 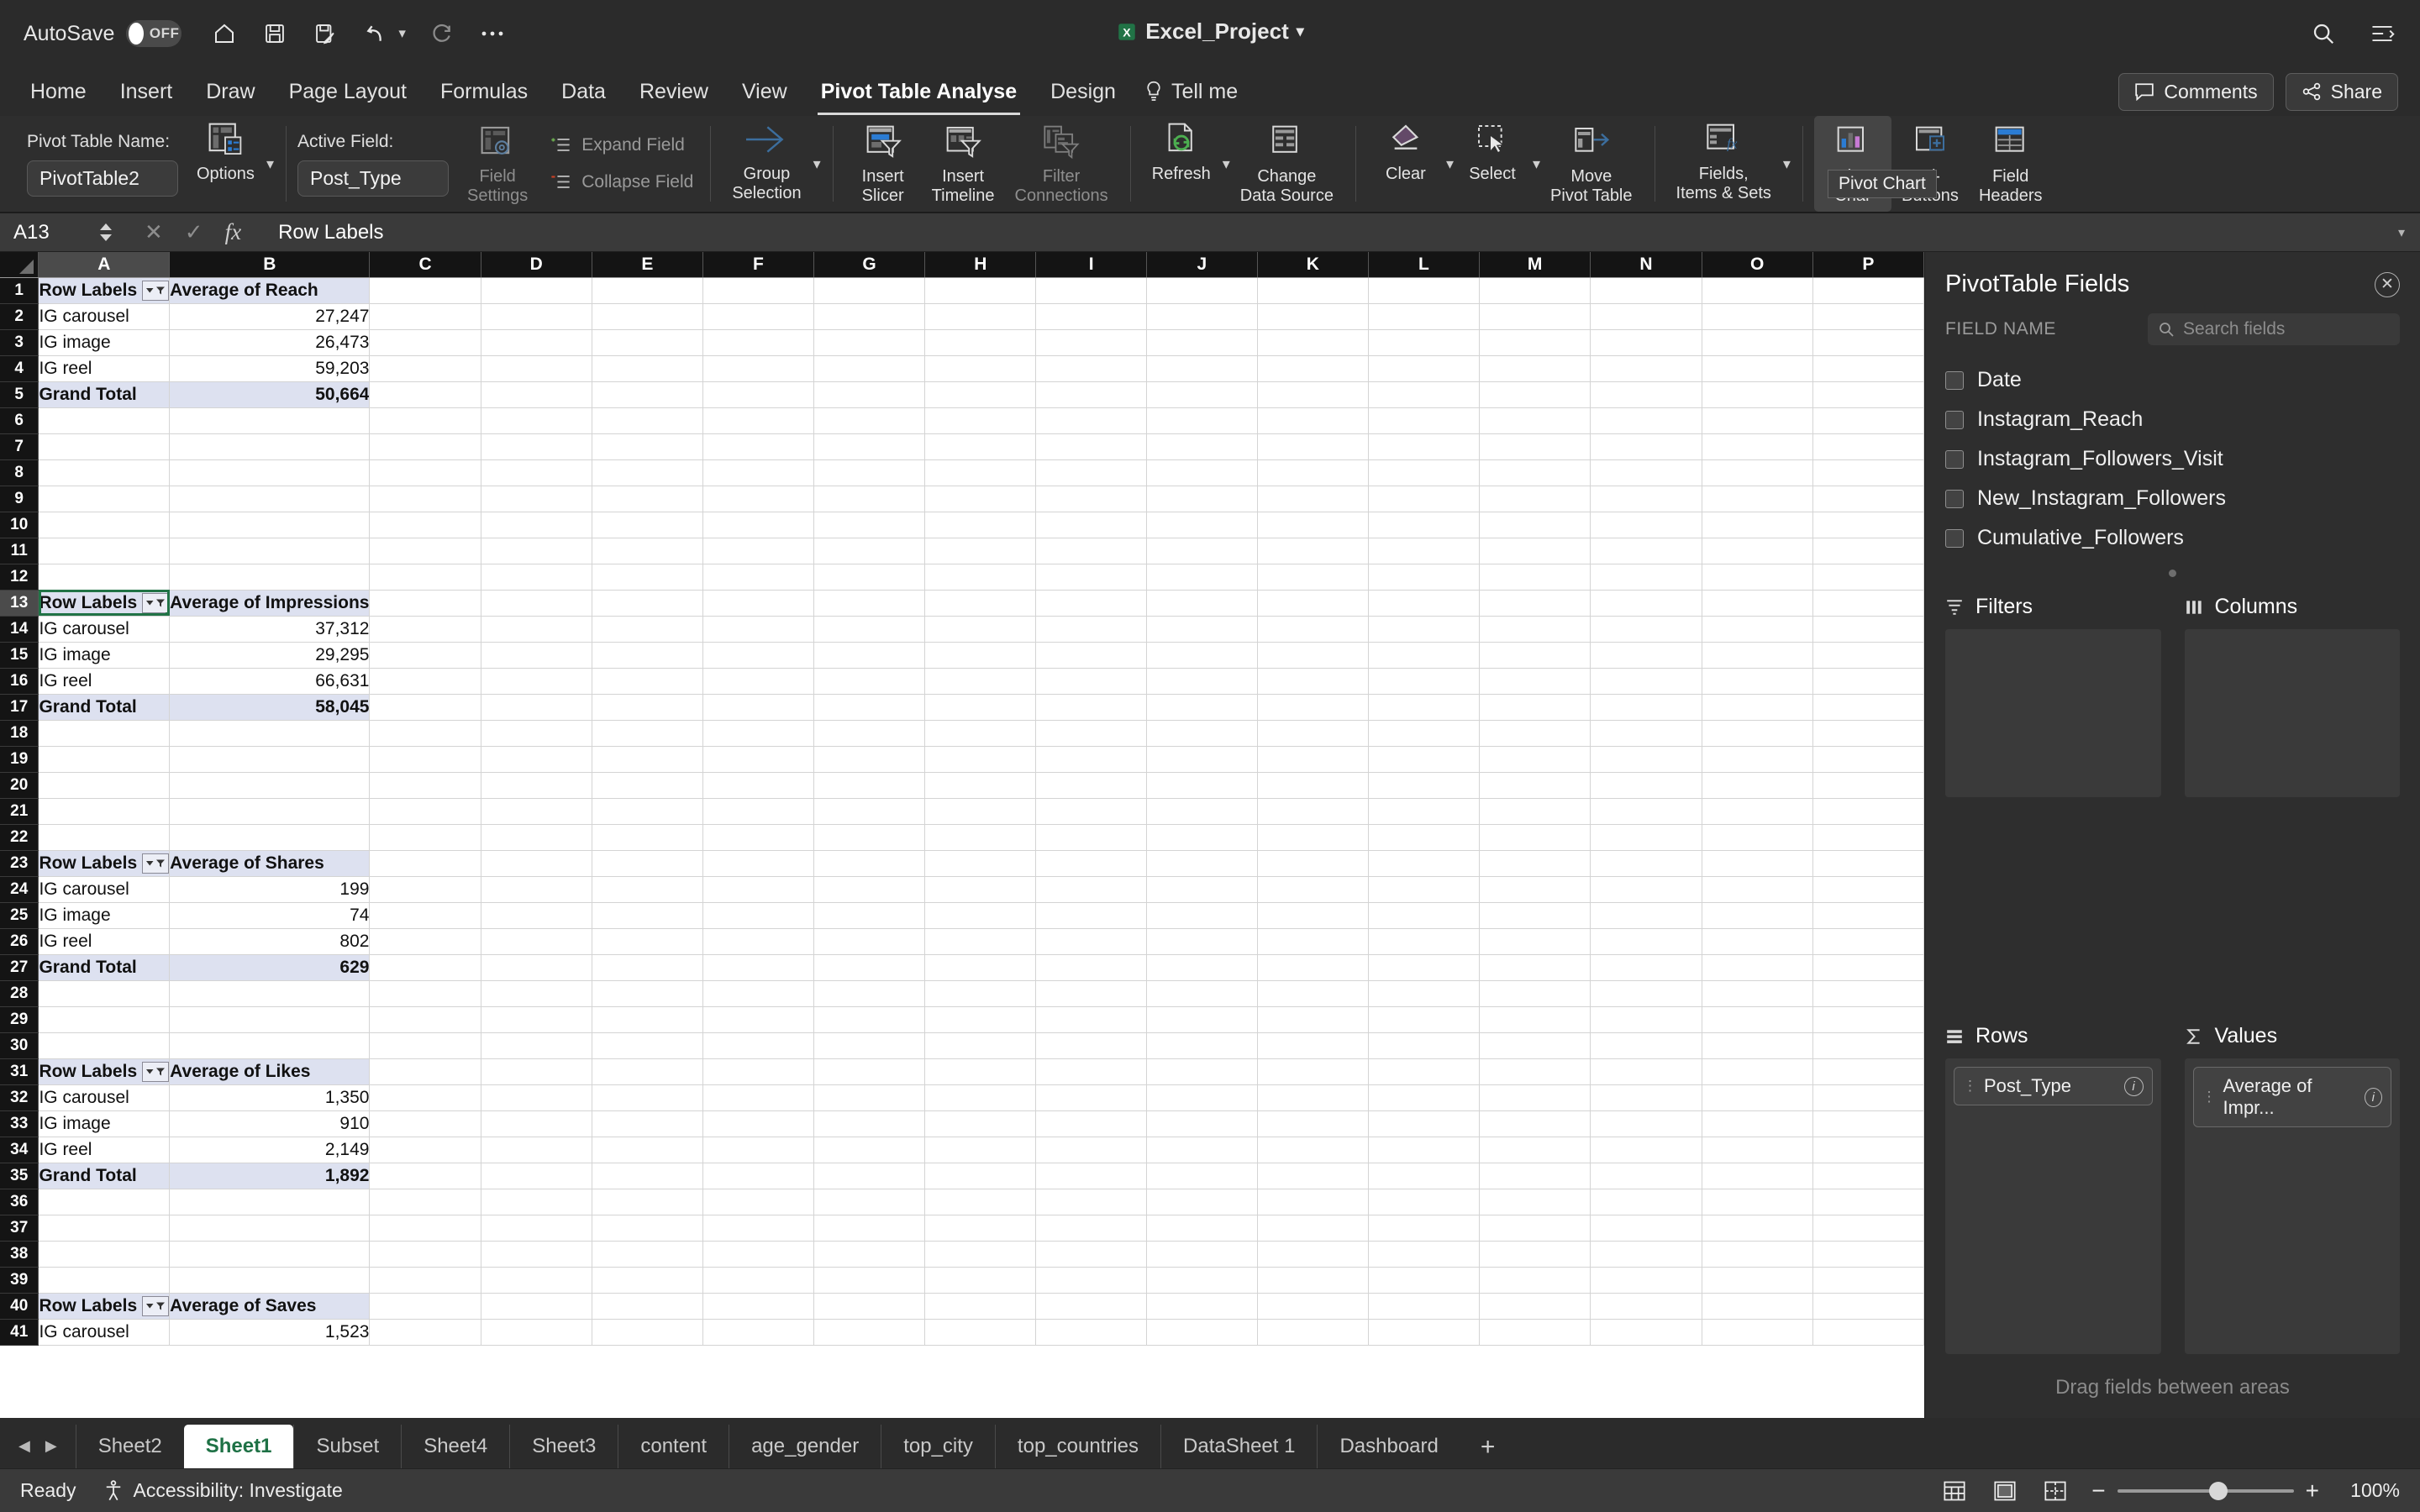 I want to click on row-header-11: 11, so click(x=19, y=551).